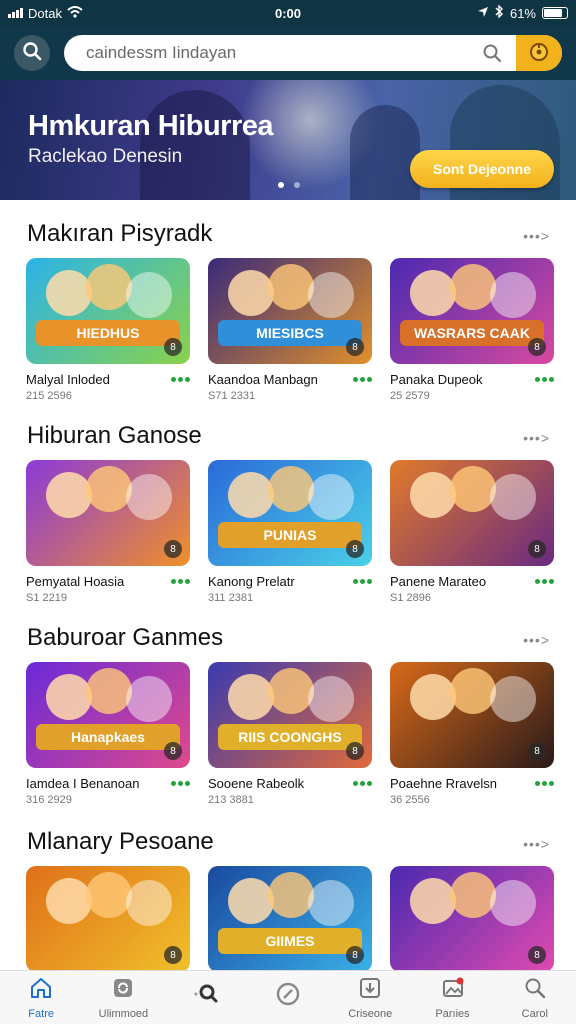 The image size is (576, 1026). I want to click on game-thumbnail: HIEDHUS 8, so click(108, 311).